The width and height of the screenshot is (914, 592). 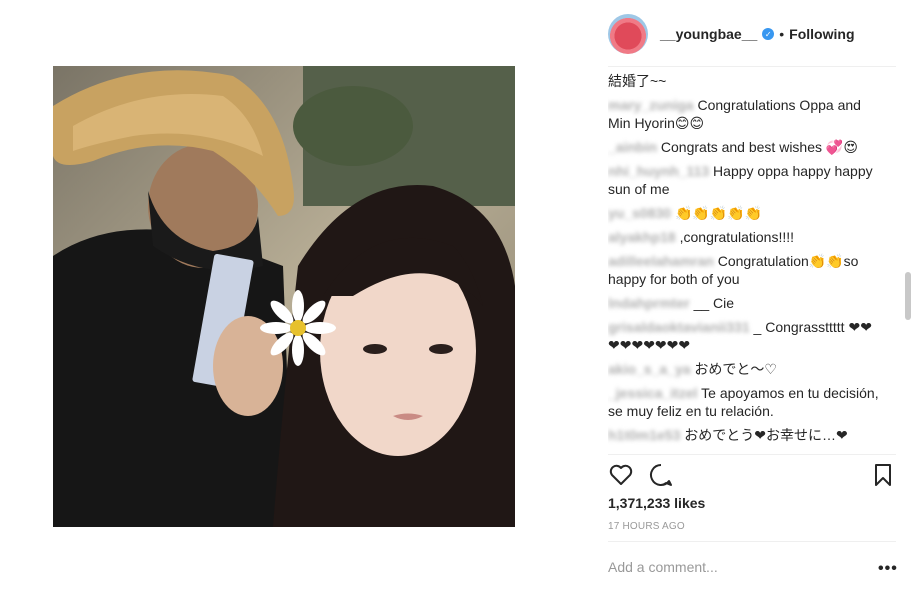 I want to click on comment-username: lndahprmter, so click(x=649, y=303).